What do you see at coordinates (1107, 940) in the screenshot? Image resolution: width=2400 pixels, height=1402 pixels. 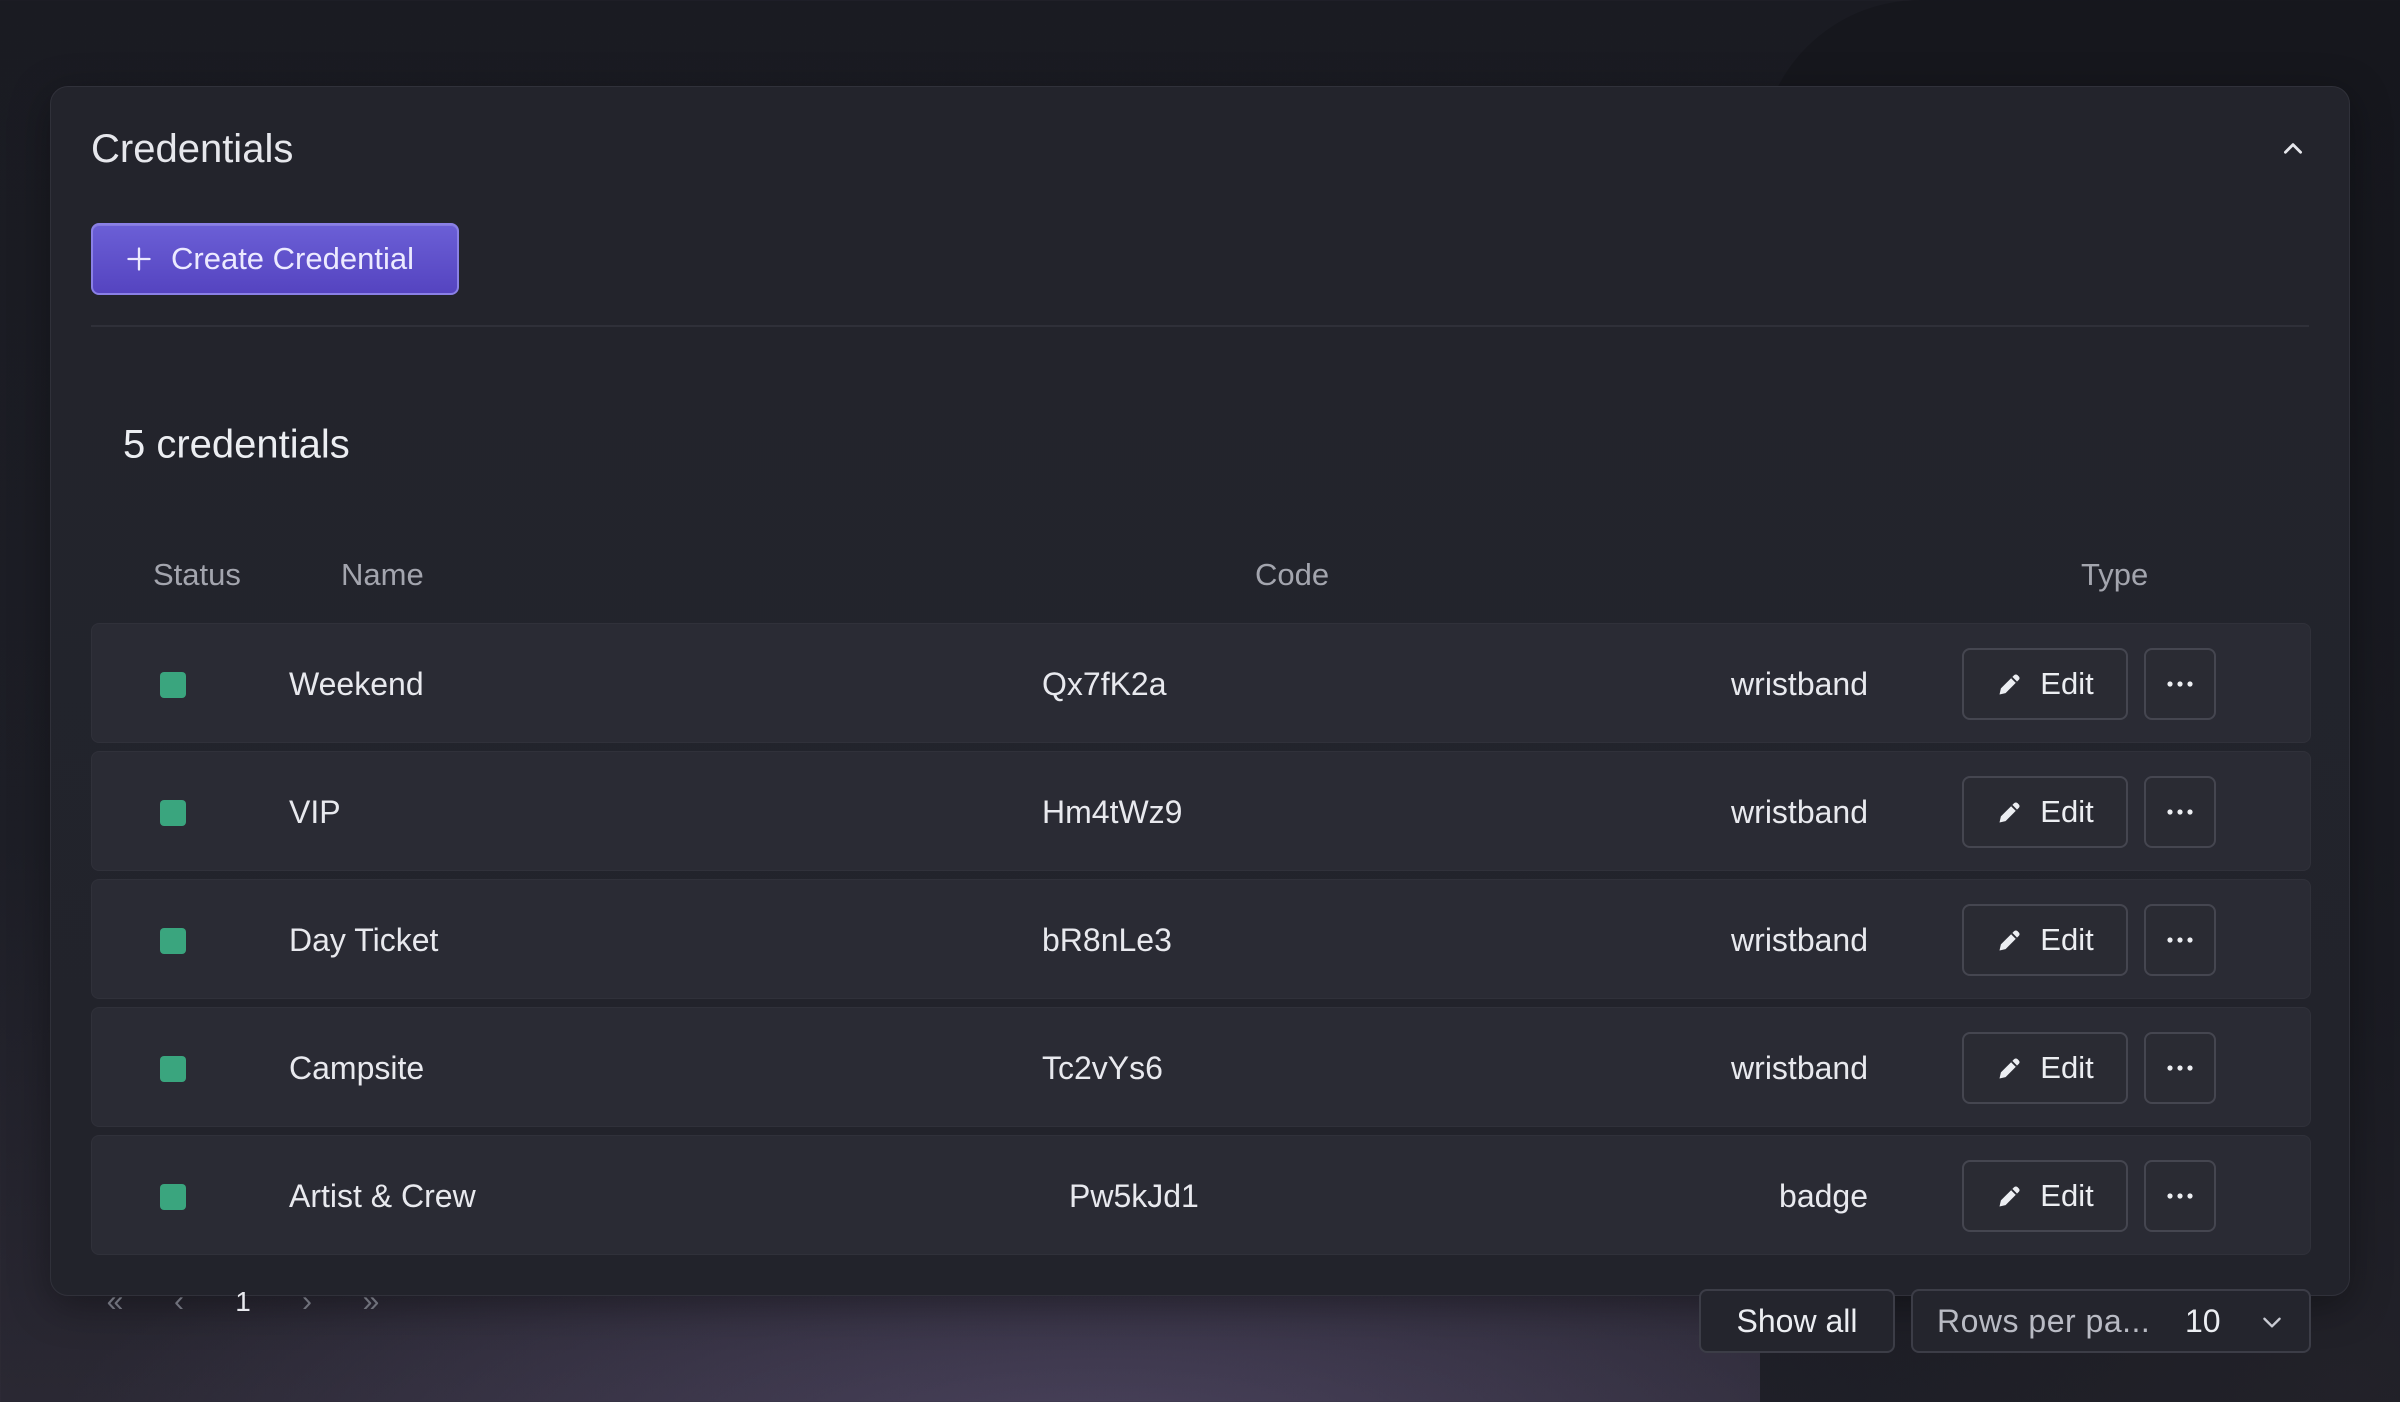 I see `credential-code: bR8nLe3` at bounding box center [1107, 940].